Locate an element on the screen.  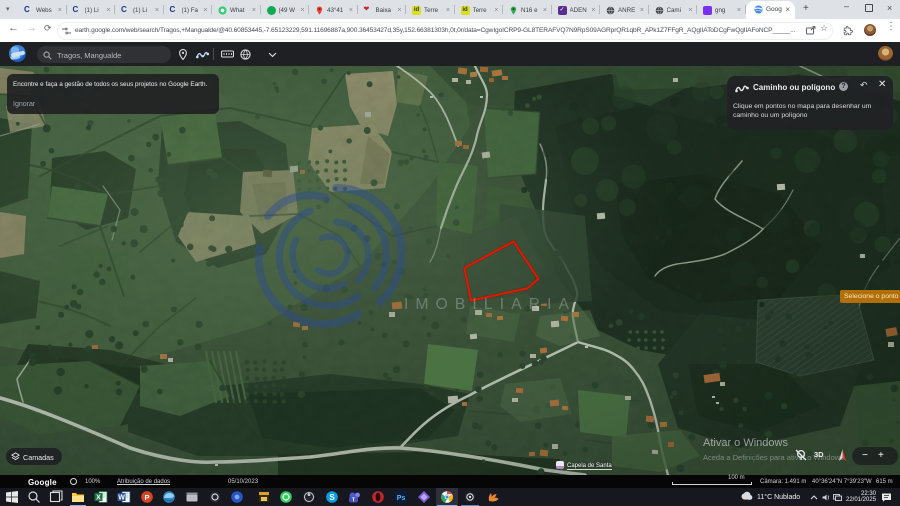
svg-text: P is located at coordinates (146, 497).